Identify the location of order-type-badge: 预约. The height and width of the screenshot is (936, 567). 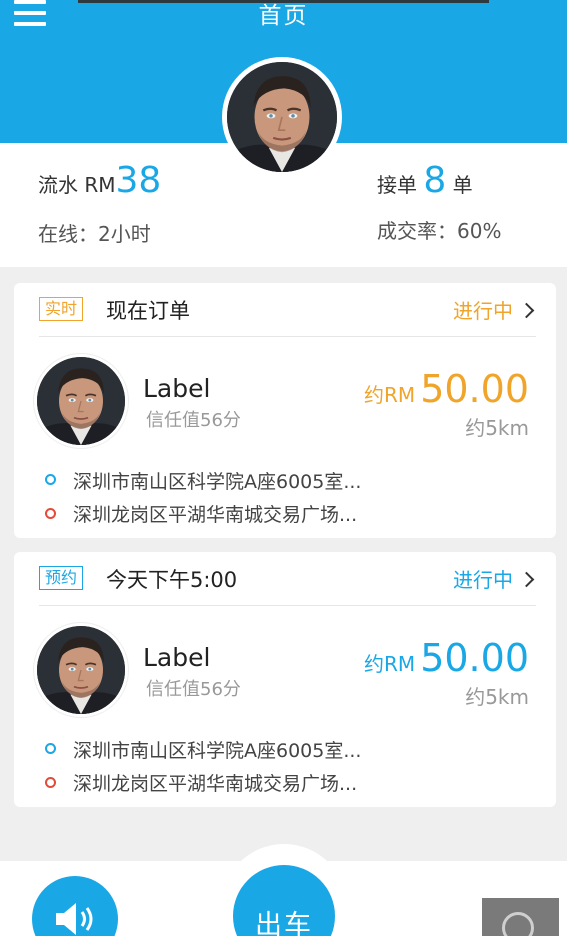
(61, 578).